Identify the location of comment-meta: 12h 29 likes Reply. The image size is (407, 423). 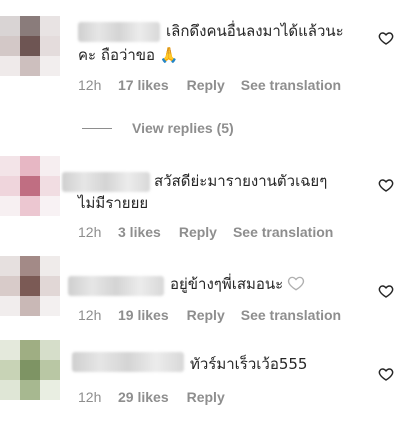
(159, 397).